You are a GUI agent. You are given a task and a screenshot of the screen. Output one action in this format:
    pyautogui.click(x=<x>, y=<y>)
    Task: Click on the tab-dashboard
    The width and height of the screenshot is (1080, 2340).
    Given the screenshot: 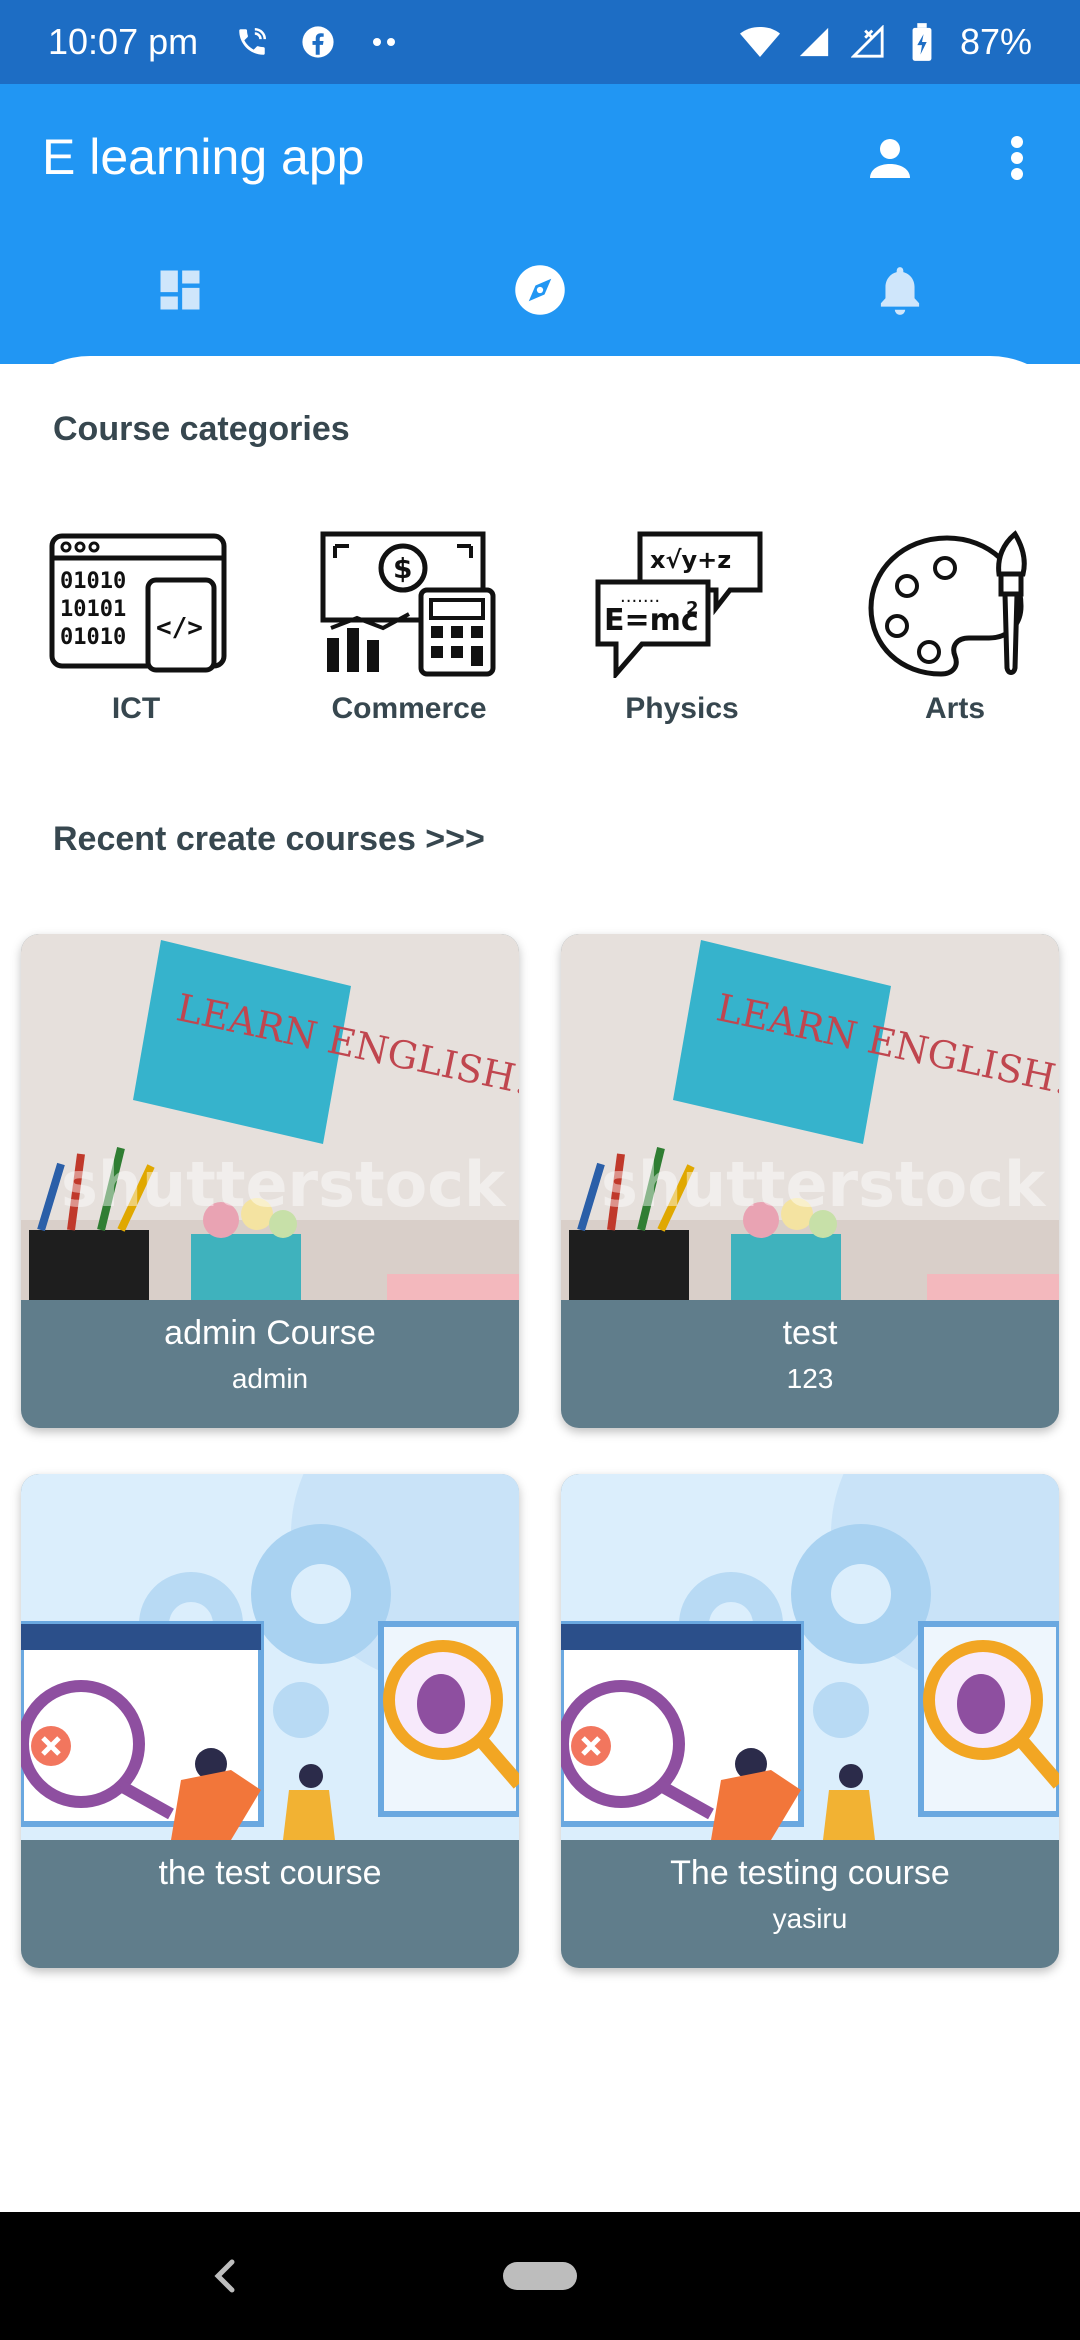 What is the action you would take?
    pyautogui.click(x=180, y=290)
    